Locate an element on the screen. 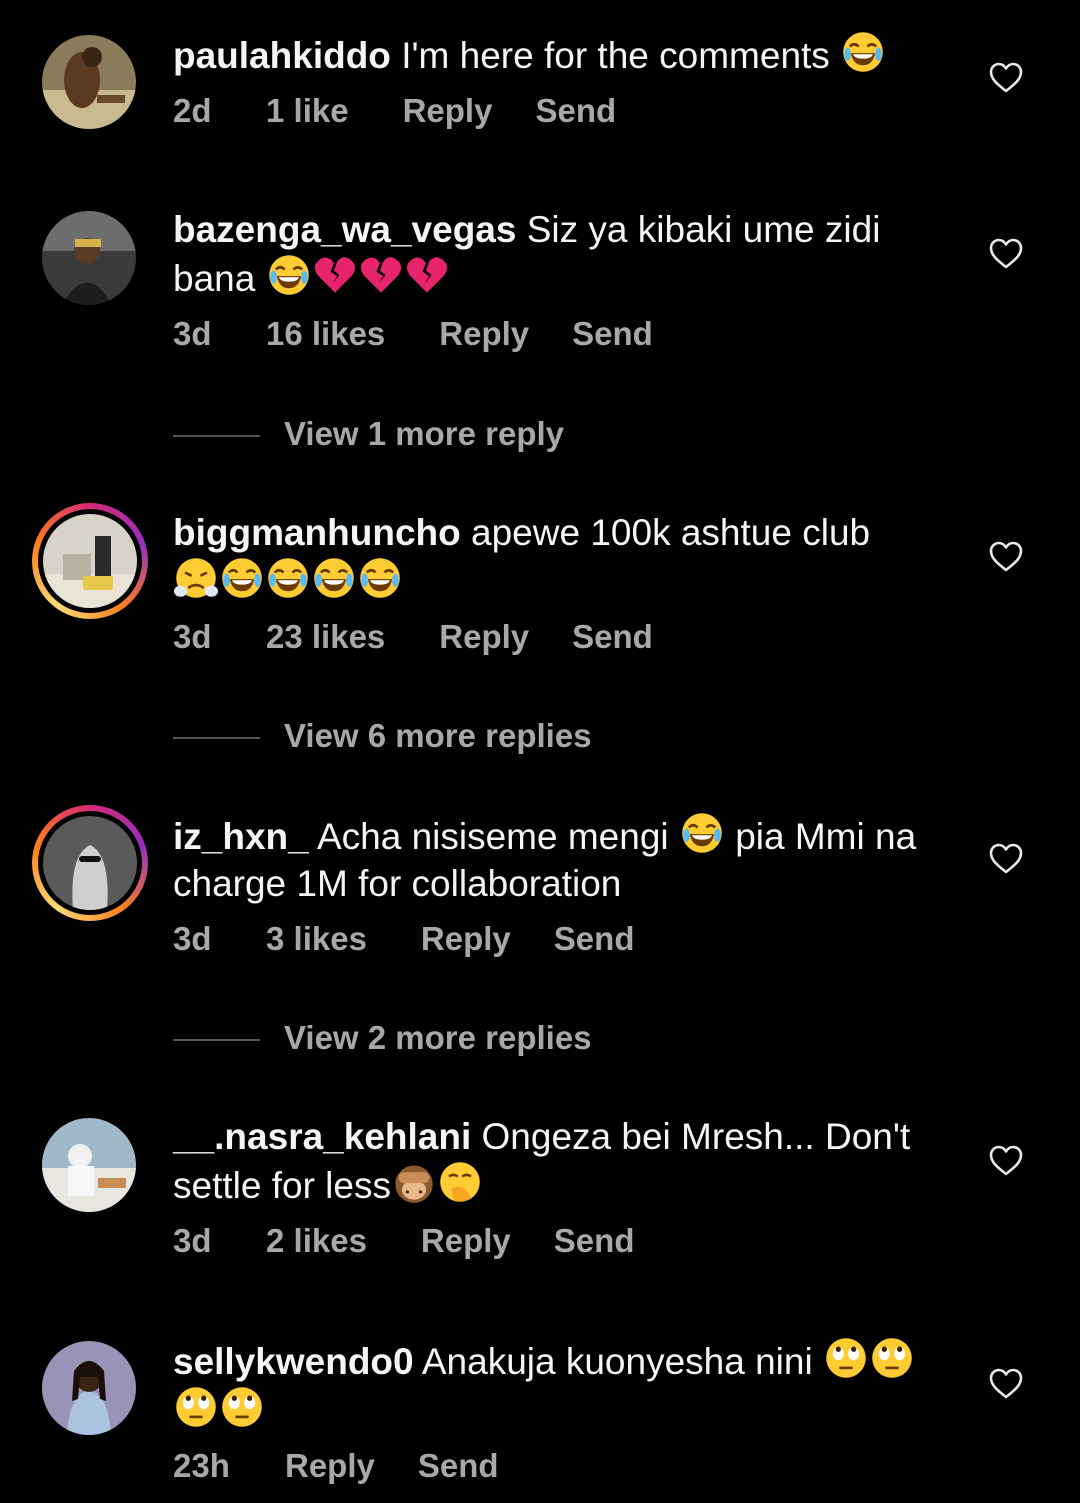  view-replies-label: View 6 more replies is located at coordinates (438, 735).